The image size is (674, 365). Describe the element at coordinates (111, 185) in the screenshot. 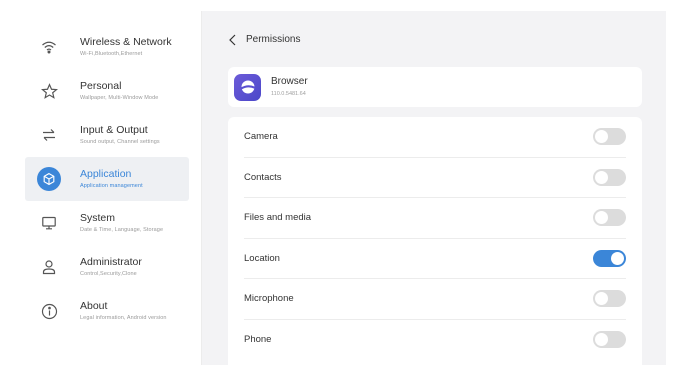

I see `sidebar-item-subtitle: Application management` at that location.